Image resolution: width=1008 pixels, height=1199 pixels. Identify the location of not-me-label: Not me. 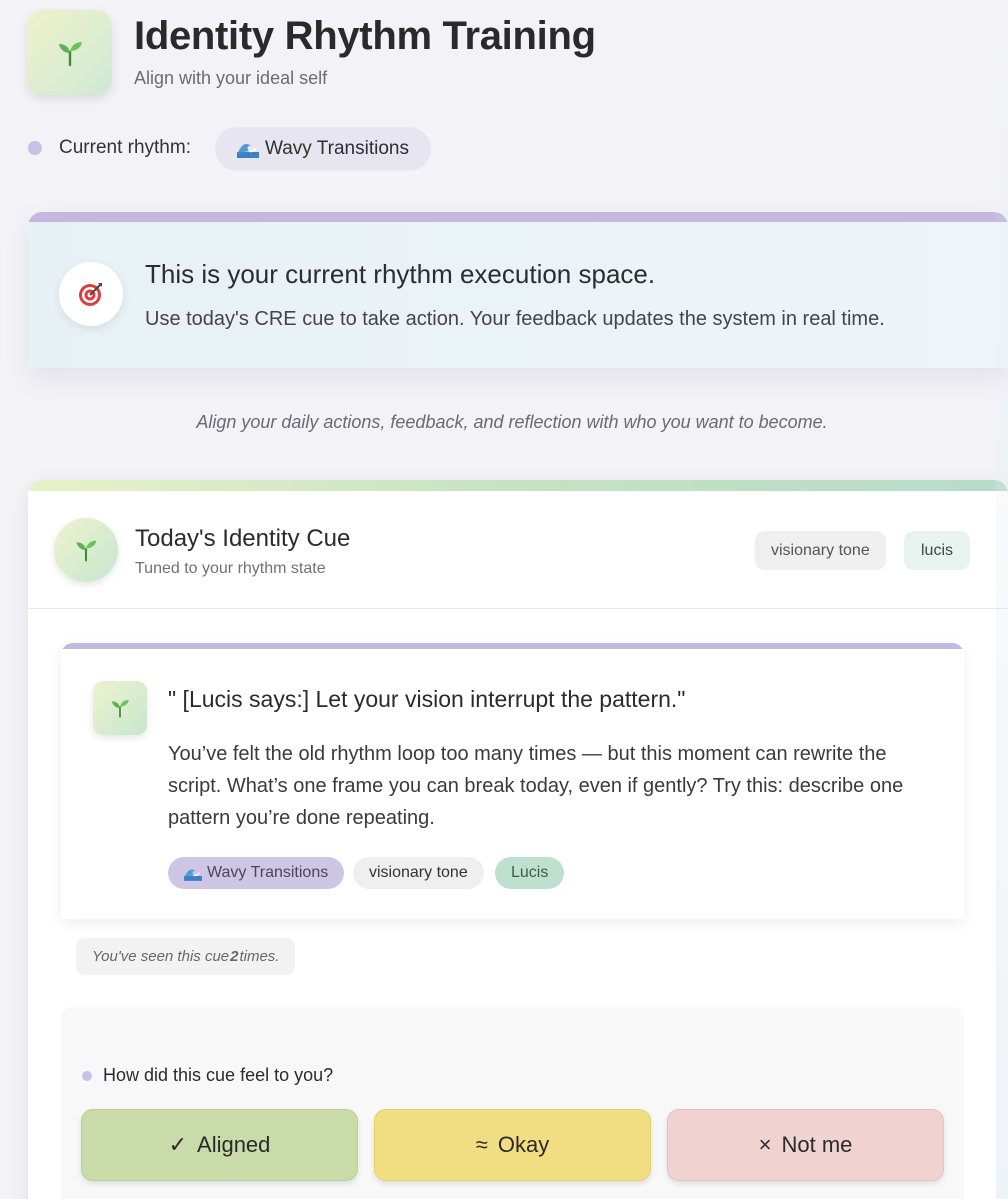
(817, 1144).